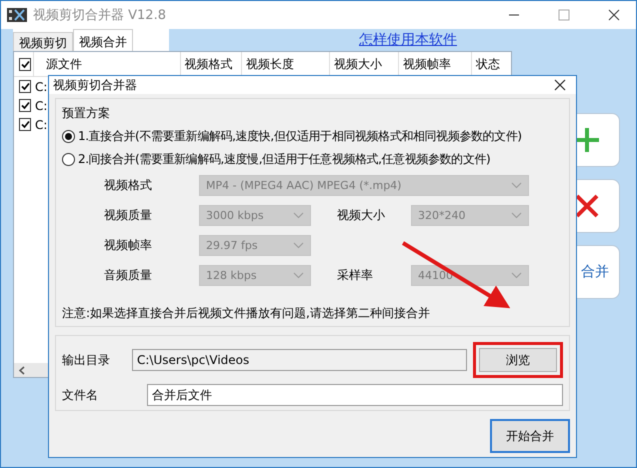 The height and width of the screenshot is (468, 637). What do you see at coordinates (100, 15) in the screenshot?
I see `window-title: 视频剪切合并器 V12.8` at bounding box center [100, 15].